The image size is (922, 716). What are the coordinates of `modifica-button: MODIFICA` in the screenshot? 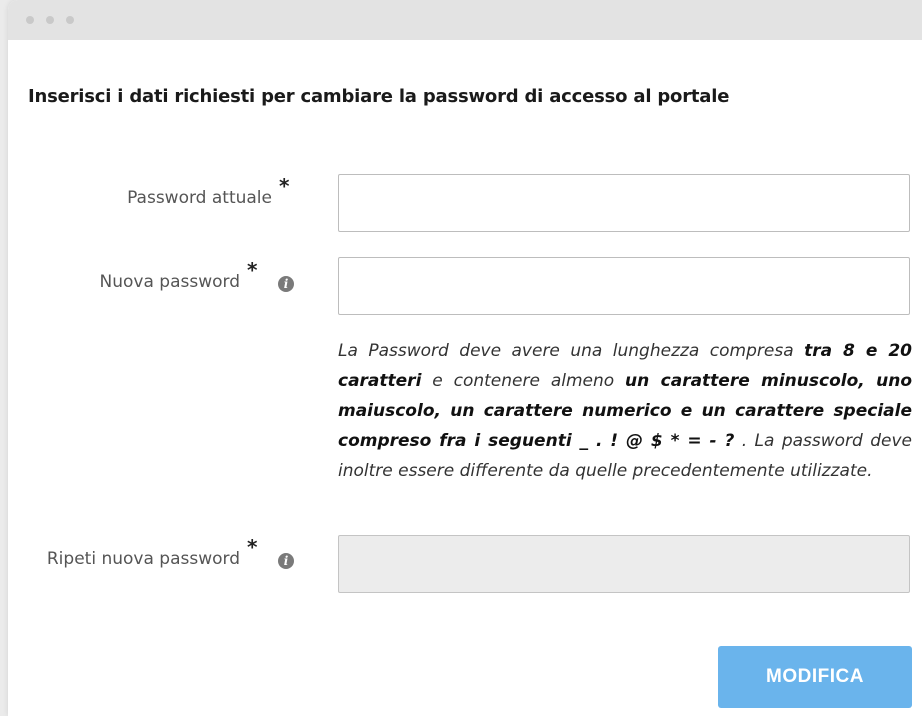 It's located at (815, 677).